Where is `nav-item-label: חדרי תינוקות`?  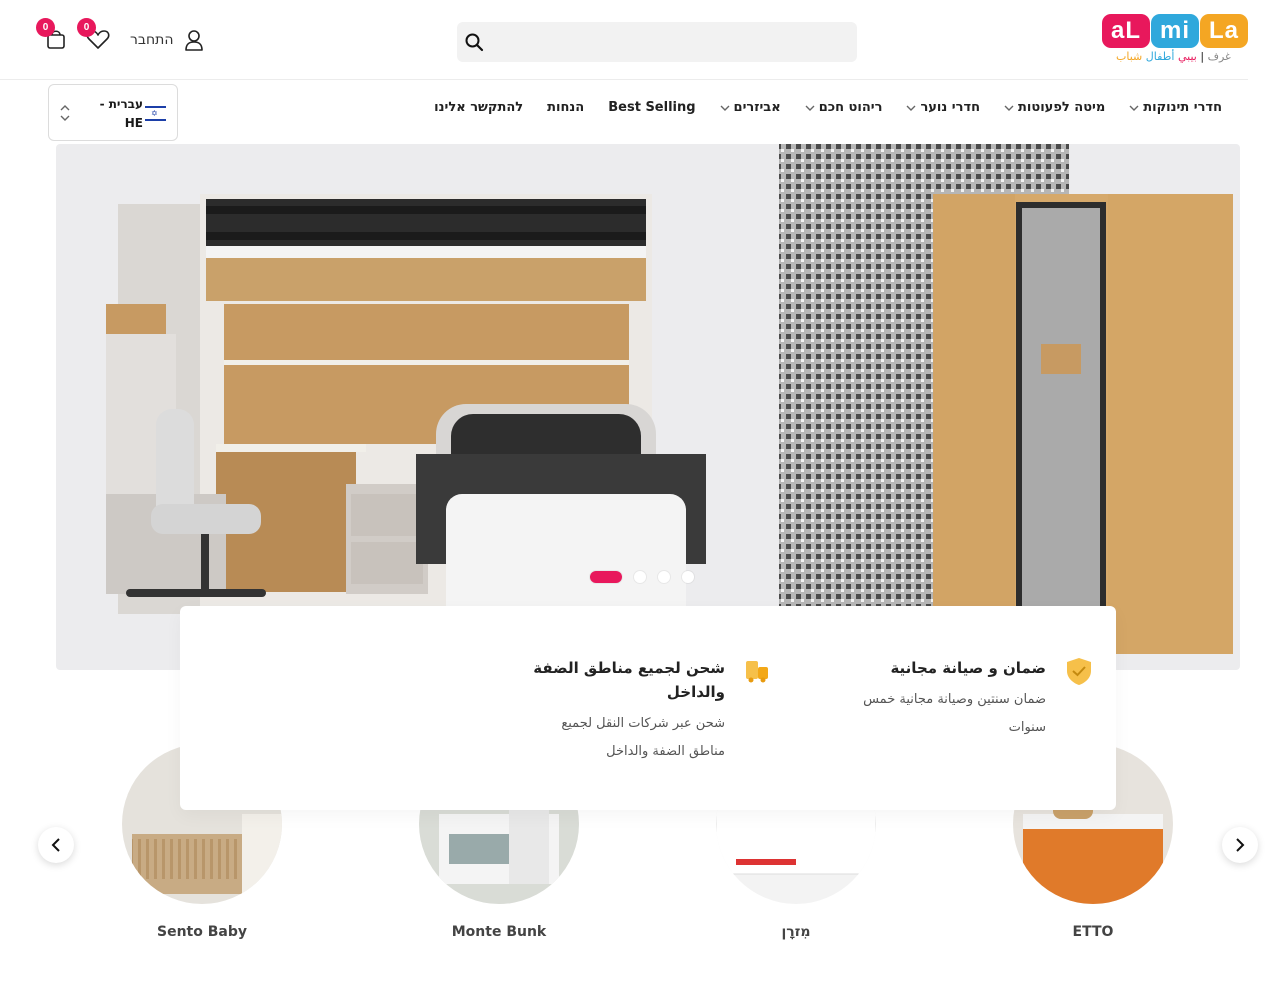 nav-item-label: חדרי תינוקות is located at coordinates (1182, 107).